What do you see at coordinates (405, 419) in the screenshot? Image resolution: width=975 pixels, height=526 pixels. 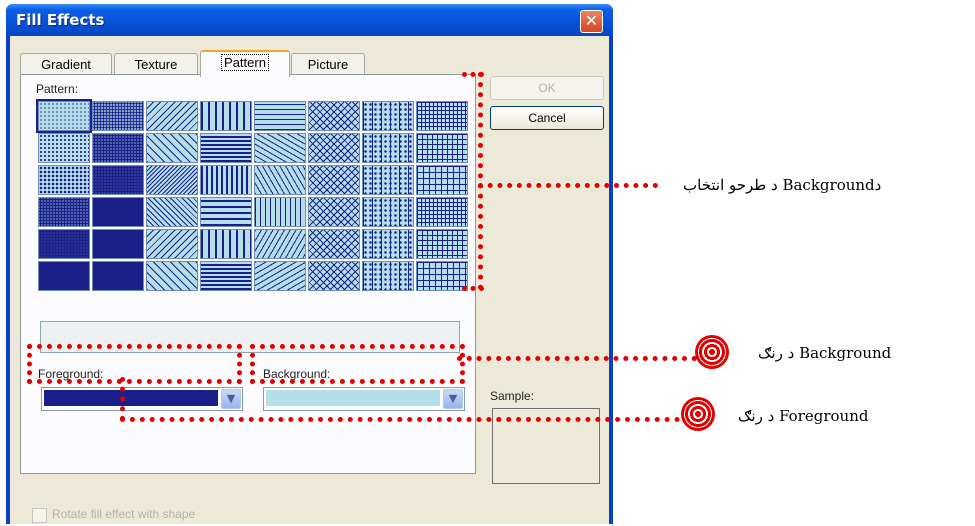 I see `foreground-pointer-line` at bounding box center [405, 419].